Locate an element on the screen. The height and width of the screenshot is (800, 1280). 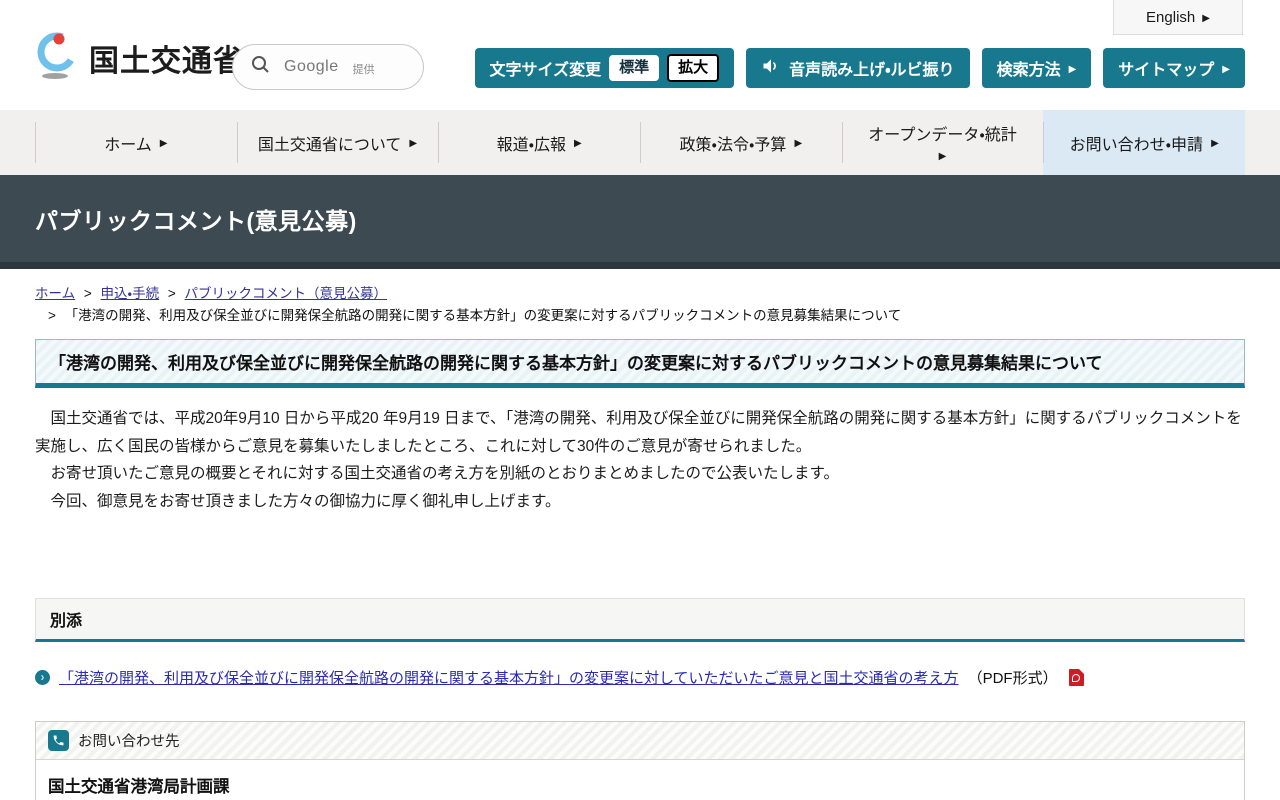
nav-label: ホーム is located at coordinates (128, 145).